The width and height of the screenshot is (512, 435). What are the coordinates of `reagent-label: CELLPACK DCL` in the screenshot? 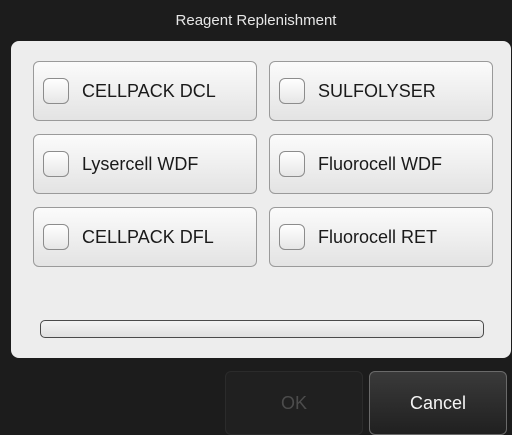 It's located at (149, 90).